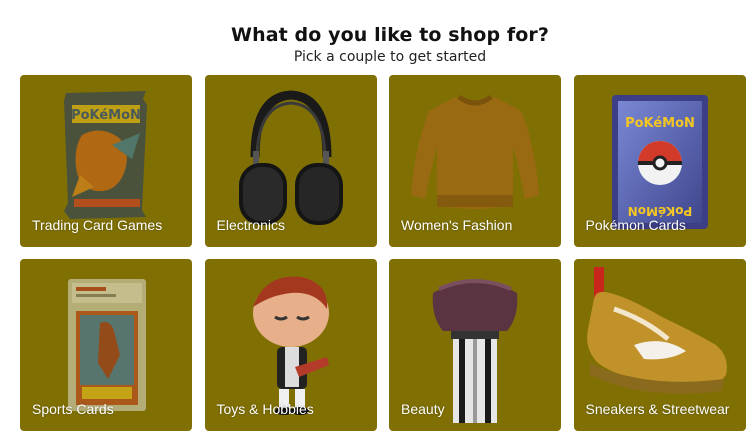 The height and width of the screenshot is (434, 748). I want to click on tile-label: Trading Card Games, so click(97, 225).